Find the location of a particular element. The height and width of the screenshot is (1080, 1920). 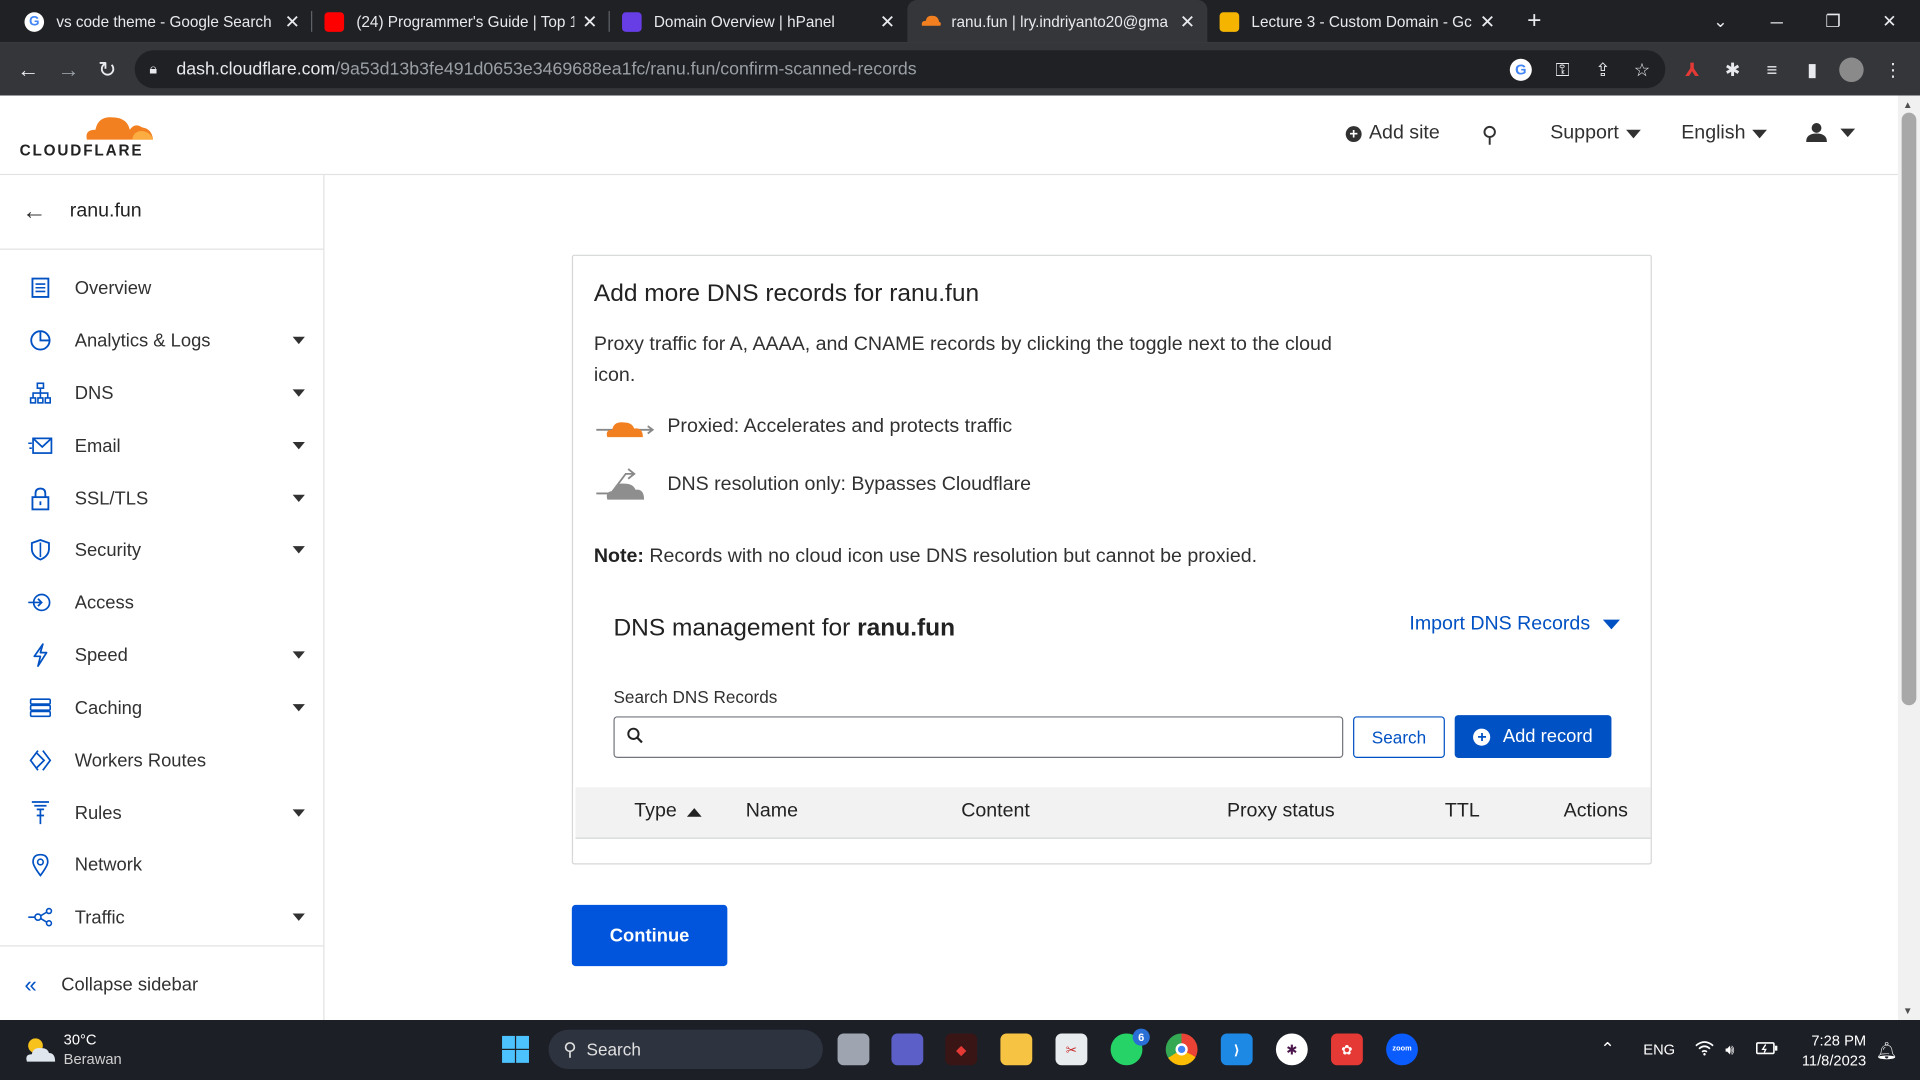

forward-arrow-icon: → is located at coordinates (69, 71).